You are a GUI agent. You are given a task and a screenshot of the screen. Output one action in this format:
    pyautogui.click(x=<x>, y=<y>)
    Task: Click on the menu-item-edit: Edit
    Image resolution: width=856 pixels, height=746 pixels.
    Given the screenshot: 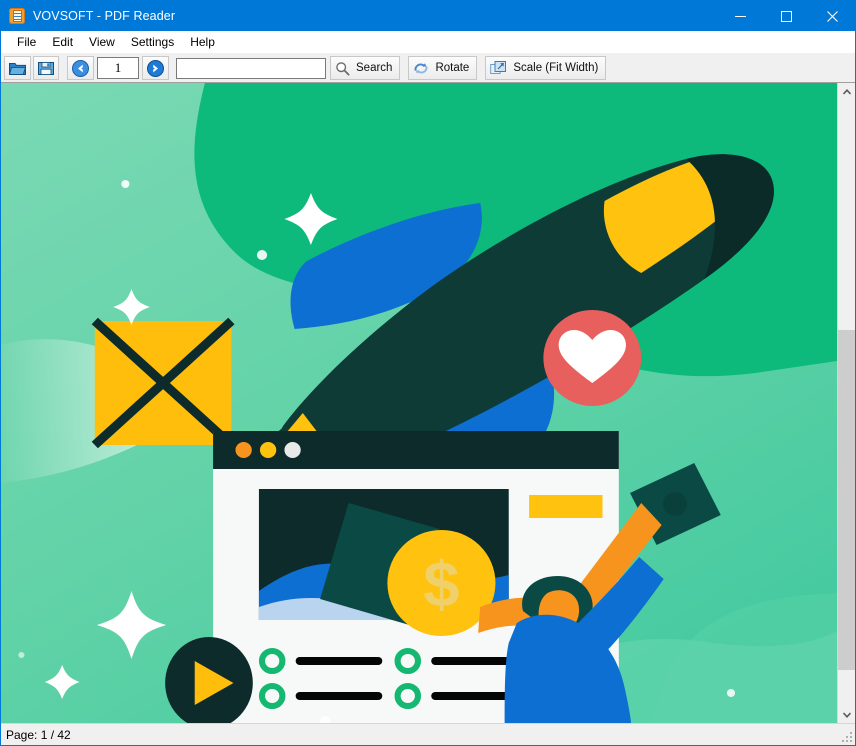 What is the action you would take?
    pyautogui.click(x=62, y=42)
    